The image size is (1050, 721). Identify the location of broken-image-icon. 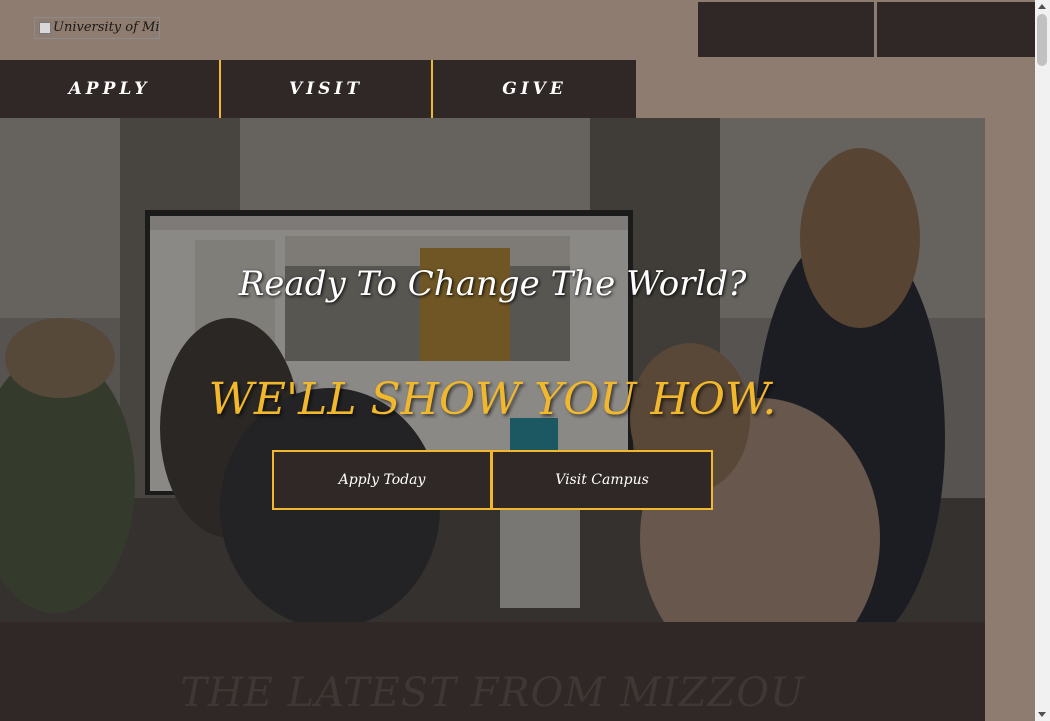
(45, 27).